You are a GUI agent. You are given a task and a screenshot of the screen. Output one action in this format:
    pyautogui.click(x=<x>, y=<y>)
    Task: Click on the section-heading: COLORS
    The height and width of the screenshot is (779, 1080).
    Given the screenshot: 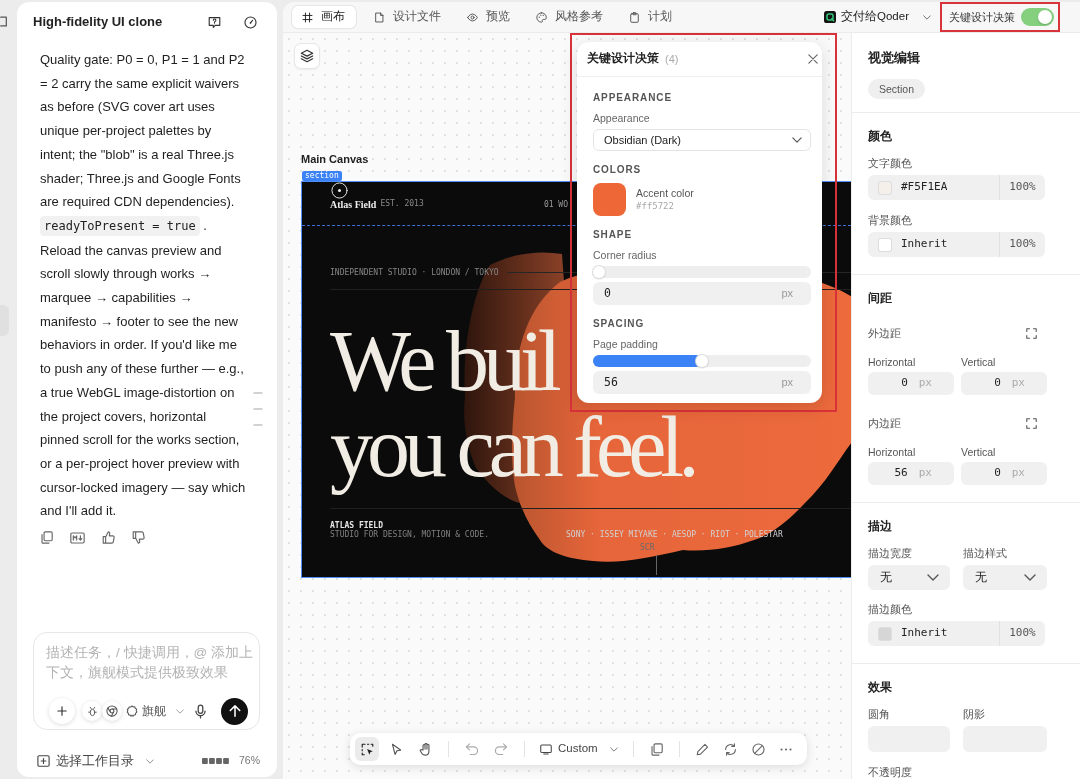 What is the action you would take?
    pyautogui.click(x=617, y=170)
    